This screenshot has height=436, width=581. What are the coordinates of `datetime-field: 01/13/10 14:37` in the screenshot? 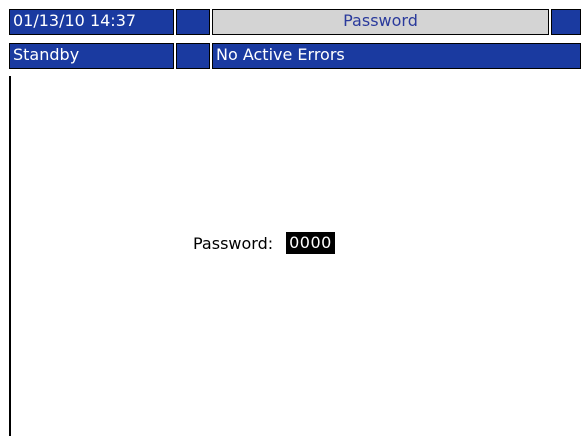 It's located at (91, 22).